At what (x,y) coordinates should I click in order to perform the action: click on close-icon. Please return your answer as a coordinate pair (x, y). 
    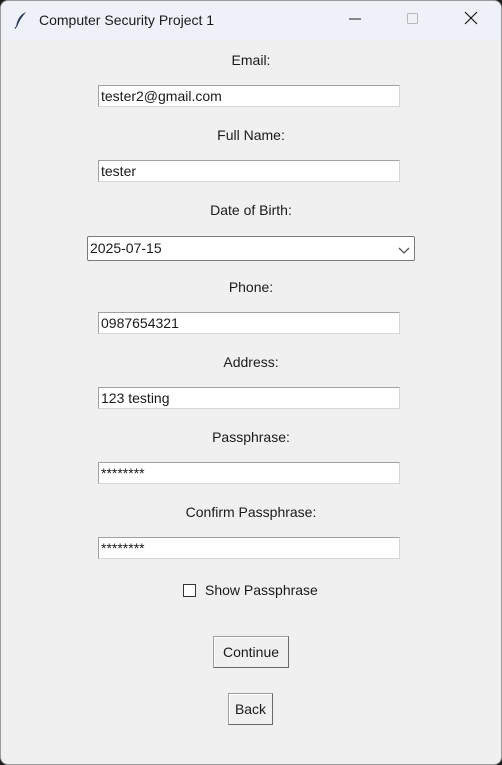
    Looking at the image, I should click on (471, 20).